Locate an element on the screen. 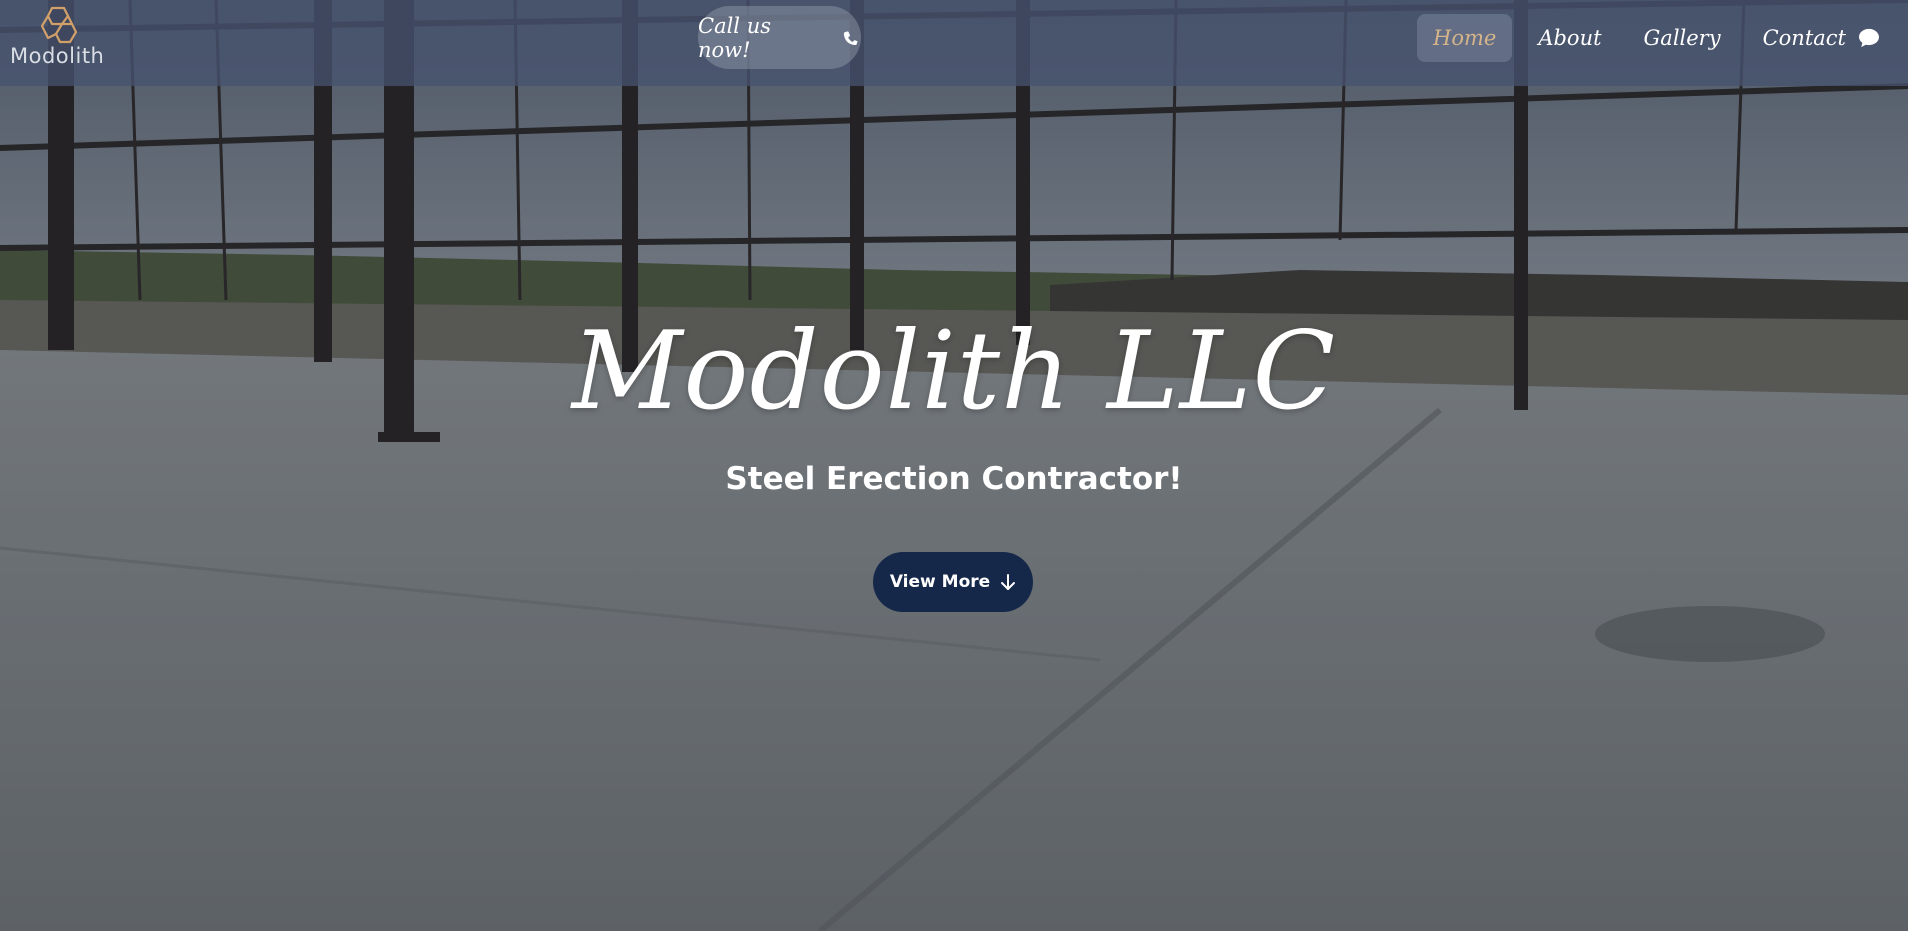  nav-item-contact: Contact is located at coordinates (1817, 38).